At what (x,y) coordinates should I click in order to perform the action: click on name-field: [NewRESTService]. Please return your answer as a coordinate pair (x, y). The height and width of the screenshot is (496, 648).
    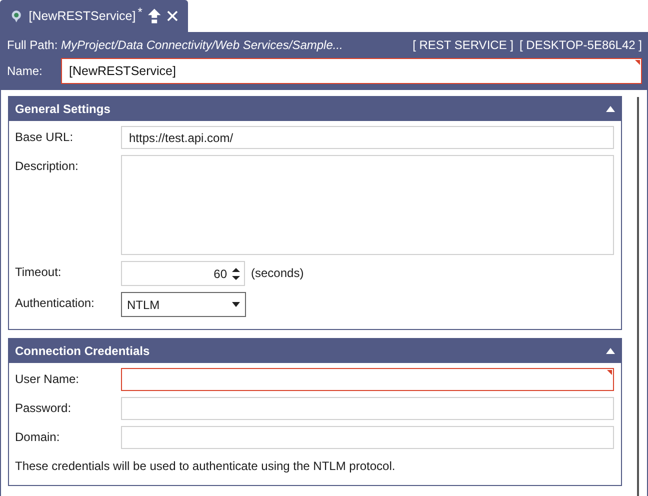
    Looking at the image, I should click on (351, 71).